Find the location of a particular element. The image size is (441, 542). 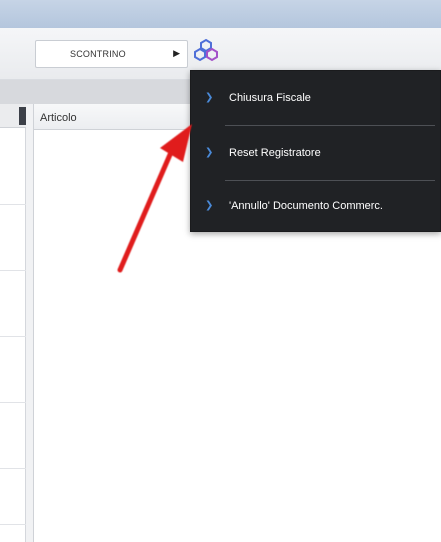

cubes-icon is located at coordinates (206, 50).